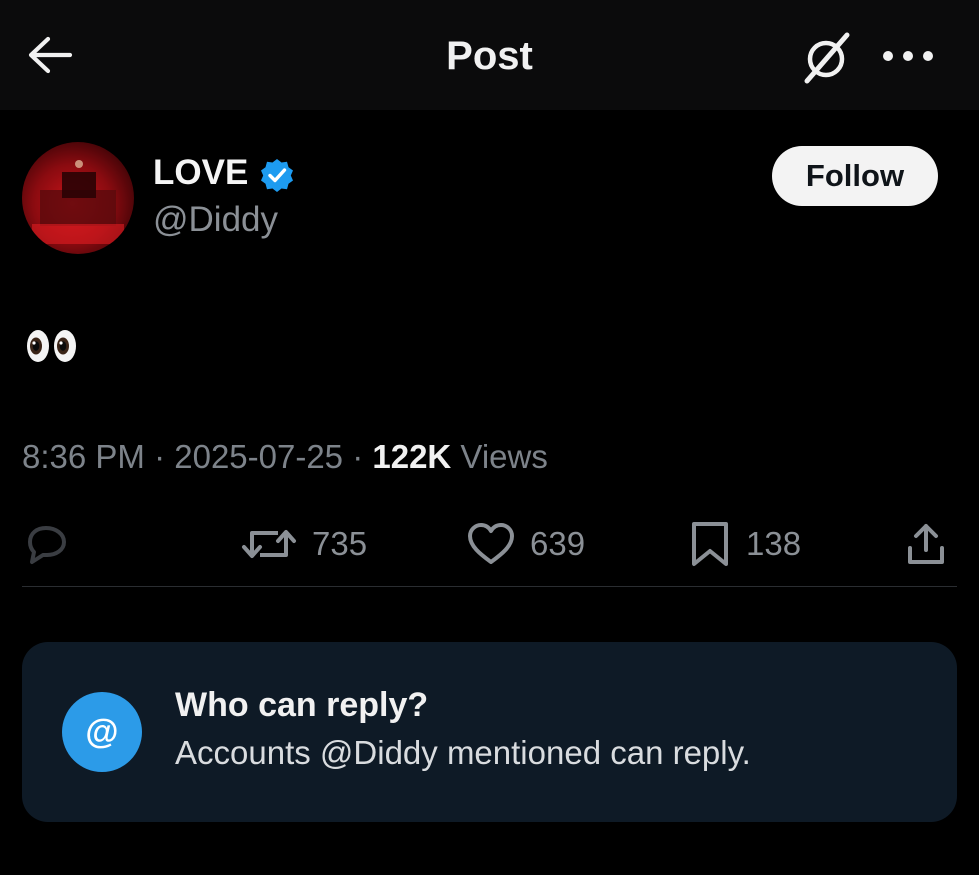 The image size is (979, 875). I want to click on bookmark-count: 138, so click(774, 543).